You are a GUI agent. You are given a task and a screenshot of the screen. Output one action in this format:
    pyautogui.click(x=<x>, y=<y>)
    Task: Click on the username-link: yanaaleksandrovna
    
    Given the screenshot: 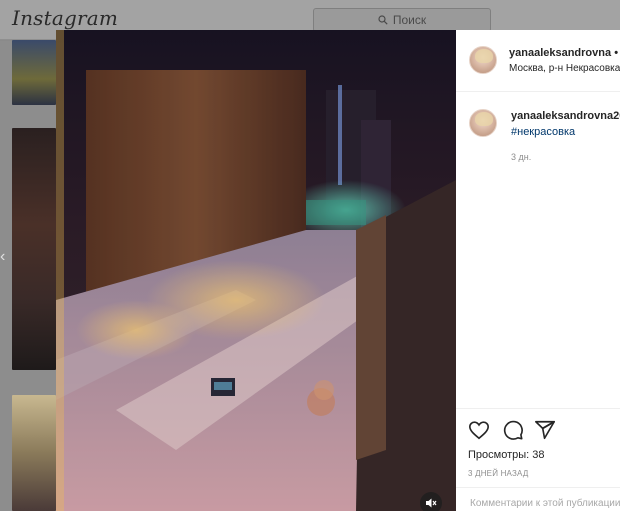 What is the action you would take?
    pyautogui.click(x=560, y=53)
    